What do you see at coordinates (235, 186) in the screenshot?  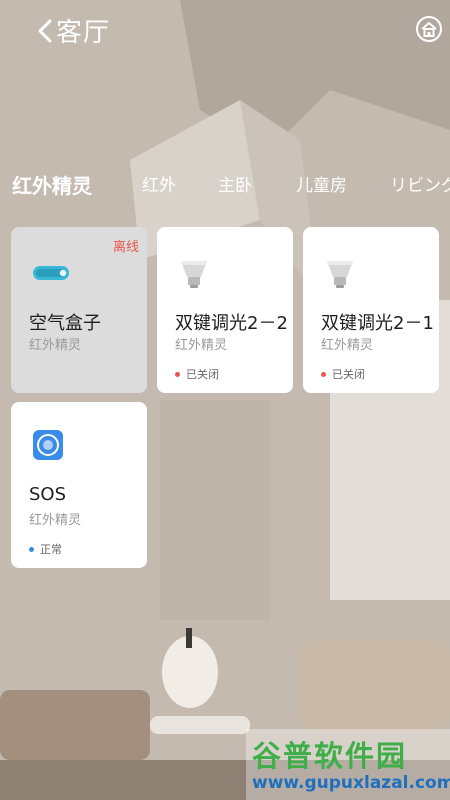 I see `tab-master-bedroom: 主卧` at bounding box center [235, 186].